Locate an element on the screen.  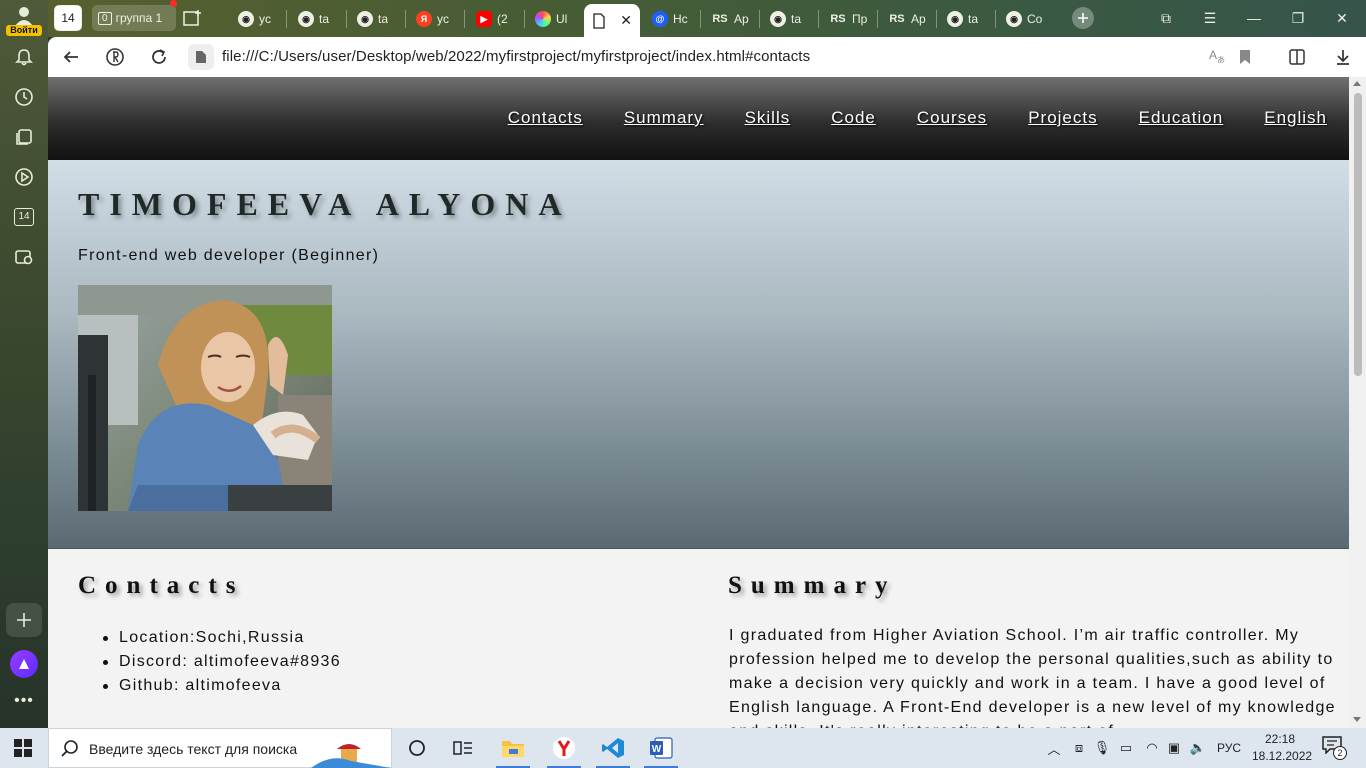
taskbar-search: Введите здесь текст для поиска is located at coordinates (220, 748).